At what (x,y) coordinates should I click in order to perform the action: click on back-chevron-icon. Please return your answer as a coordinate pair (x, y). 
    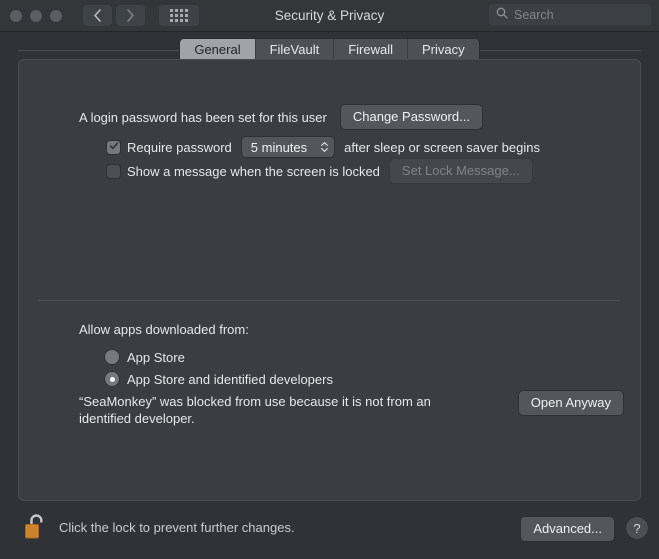
    Looking at the image, I should click on (97, 15).